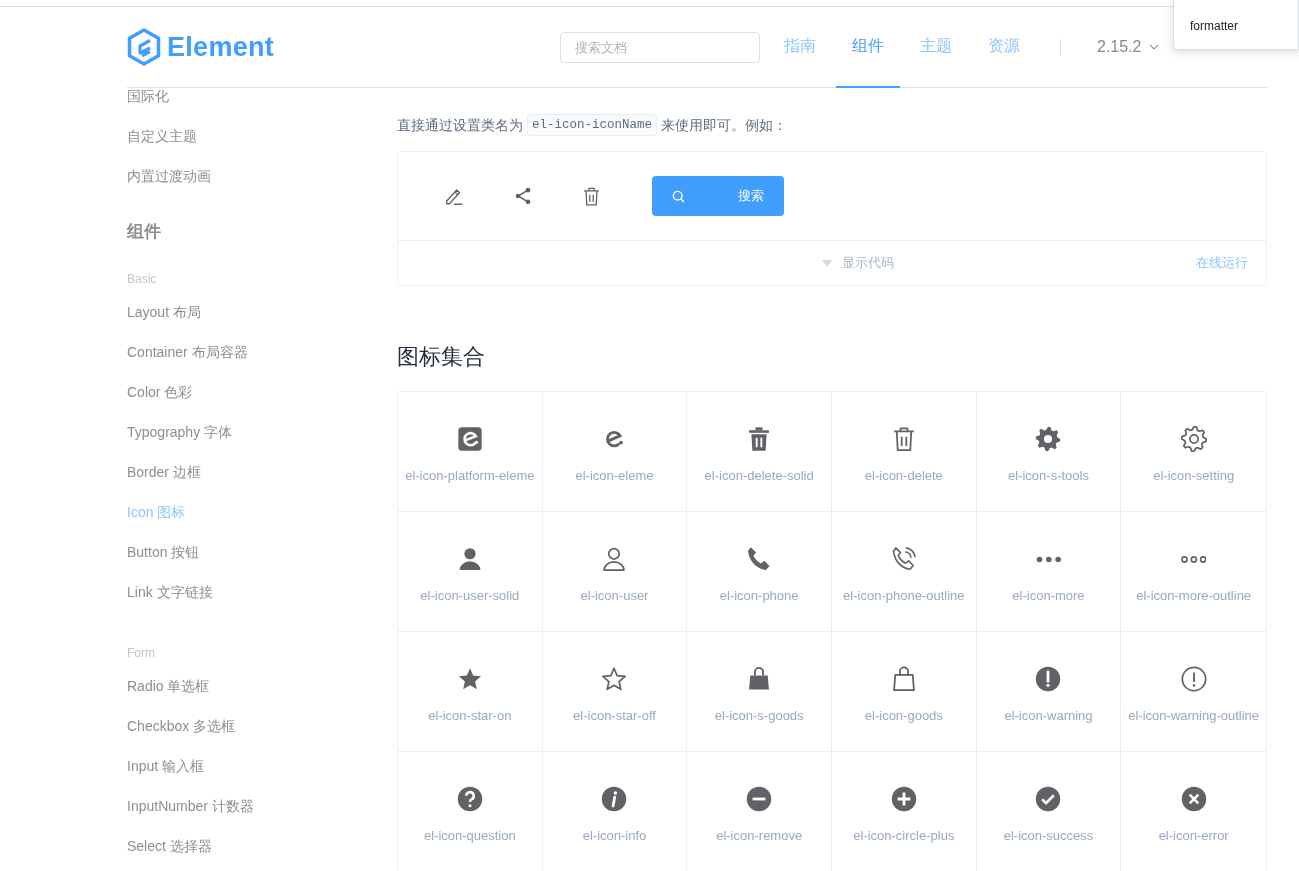 This screenshot has width=1299, height=871. Describe the element at coordinates (166, 767) in the screenshot. I see `sidebar-link: Input 输入框` at that location.